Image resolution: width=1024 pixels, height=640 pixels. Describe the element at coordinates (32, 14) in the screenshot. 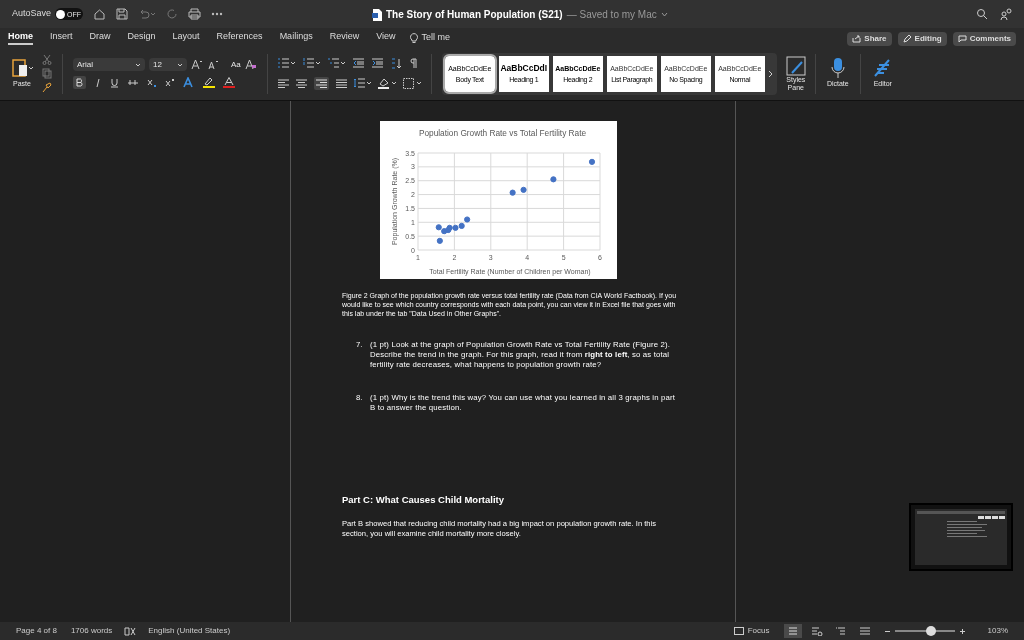

I see `autosave-label: AutoSave` at that location.